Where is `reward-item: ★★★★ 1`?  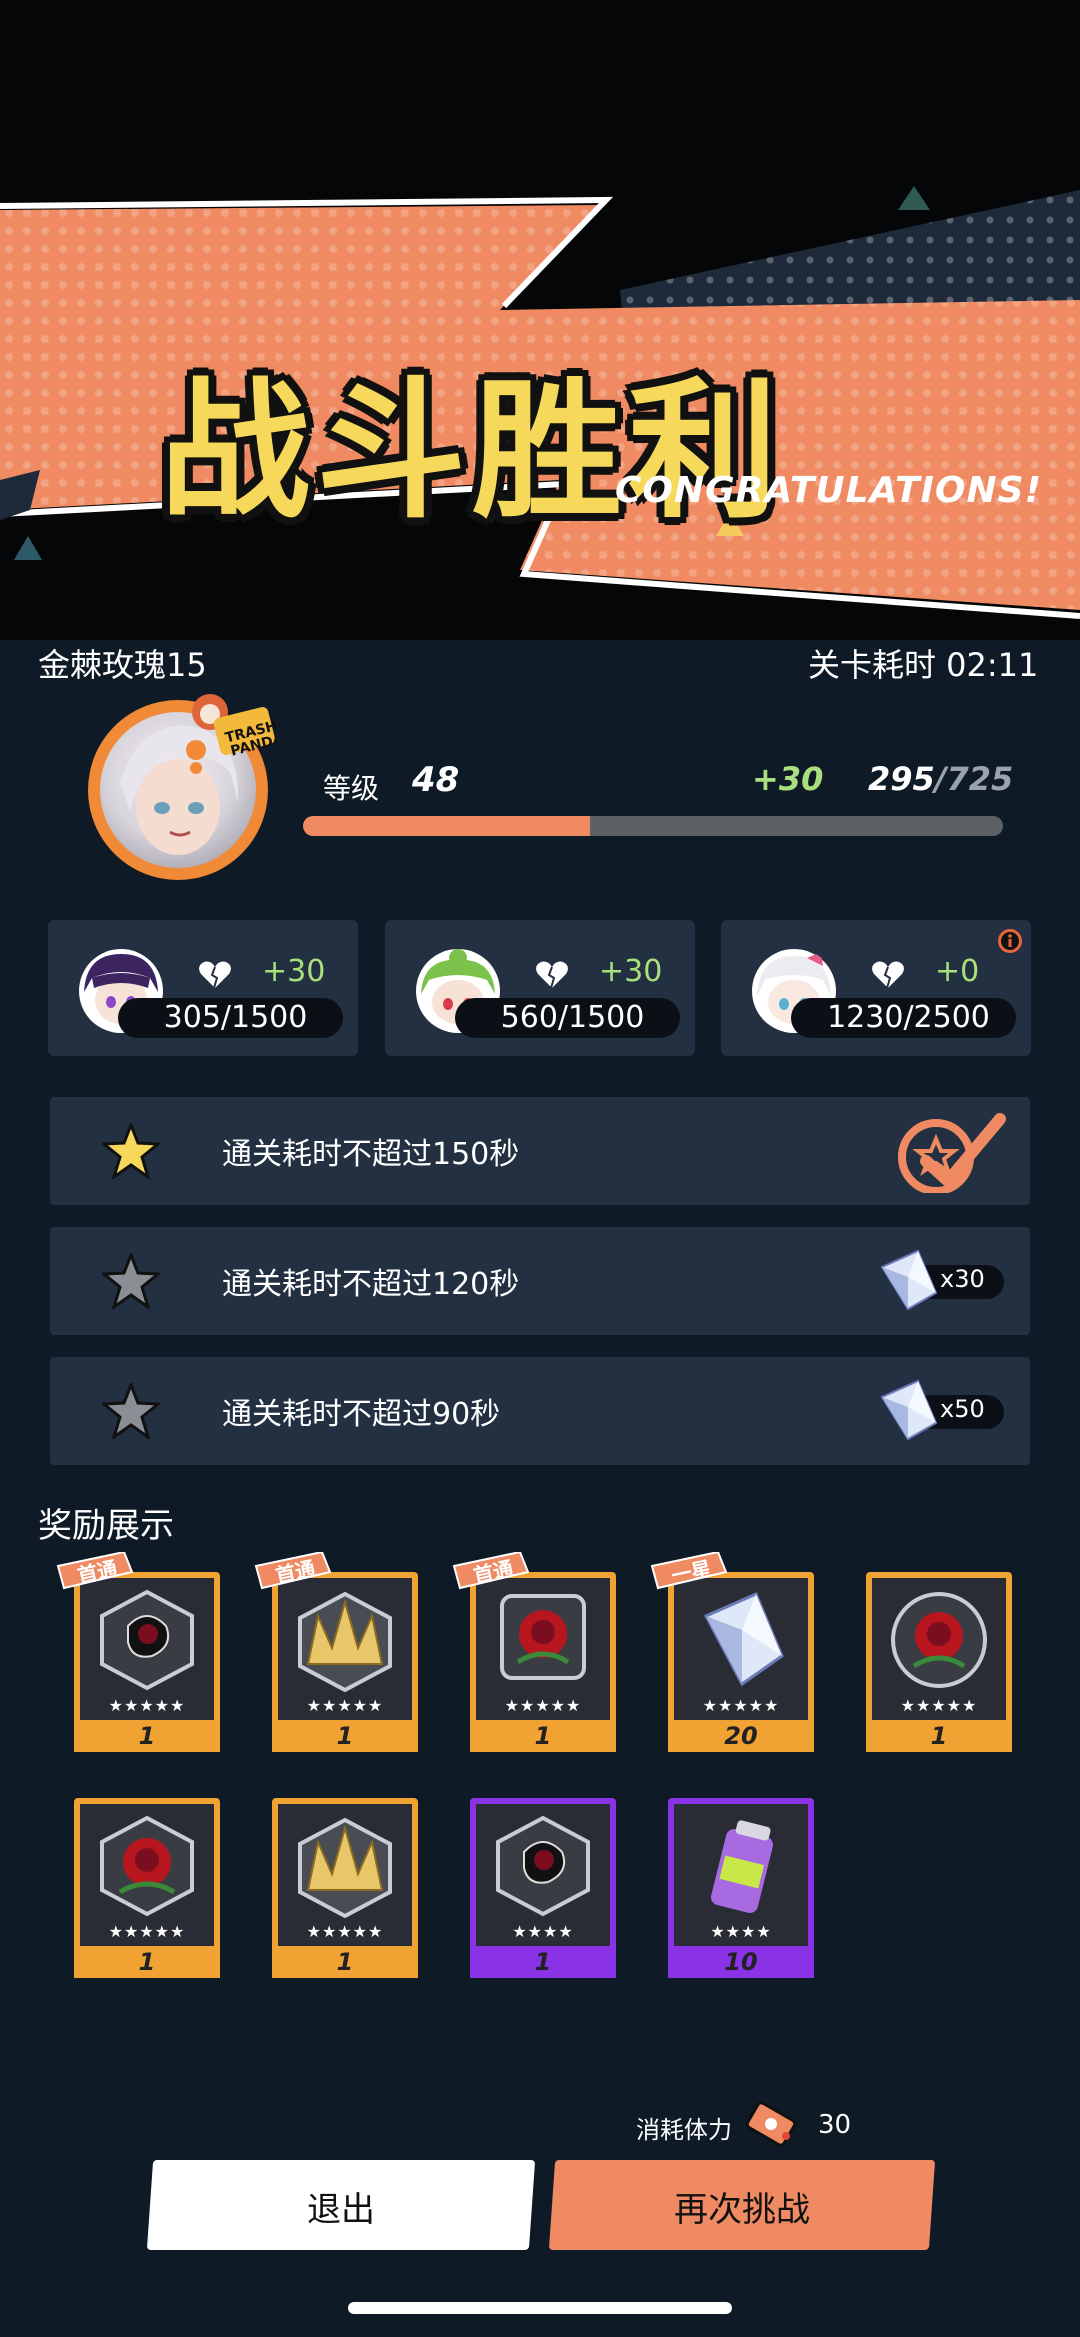
reward-item: ★★★★ 1 is located at coordinates (543, 1888).